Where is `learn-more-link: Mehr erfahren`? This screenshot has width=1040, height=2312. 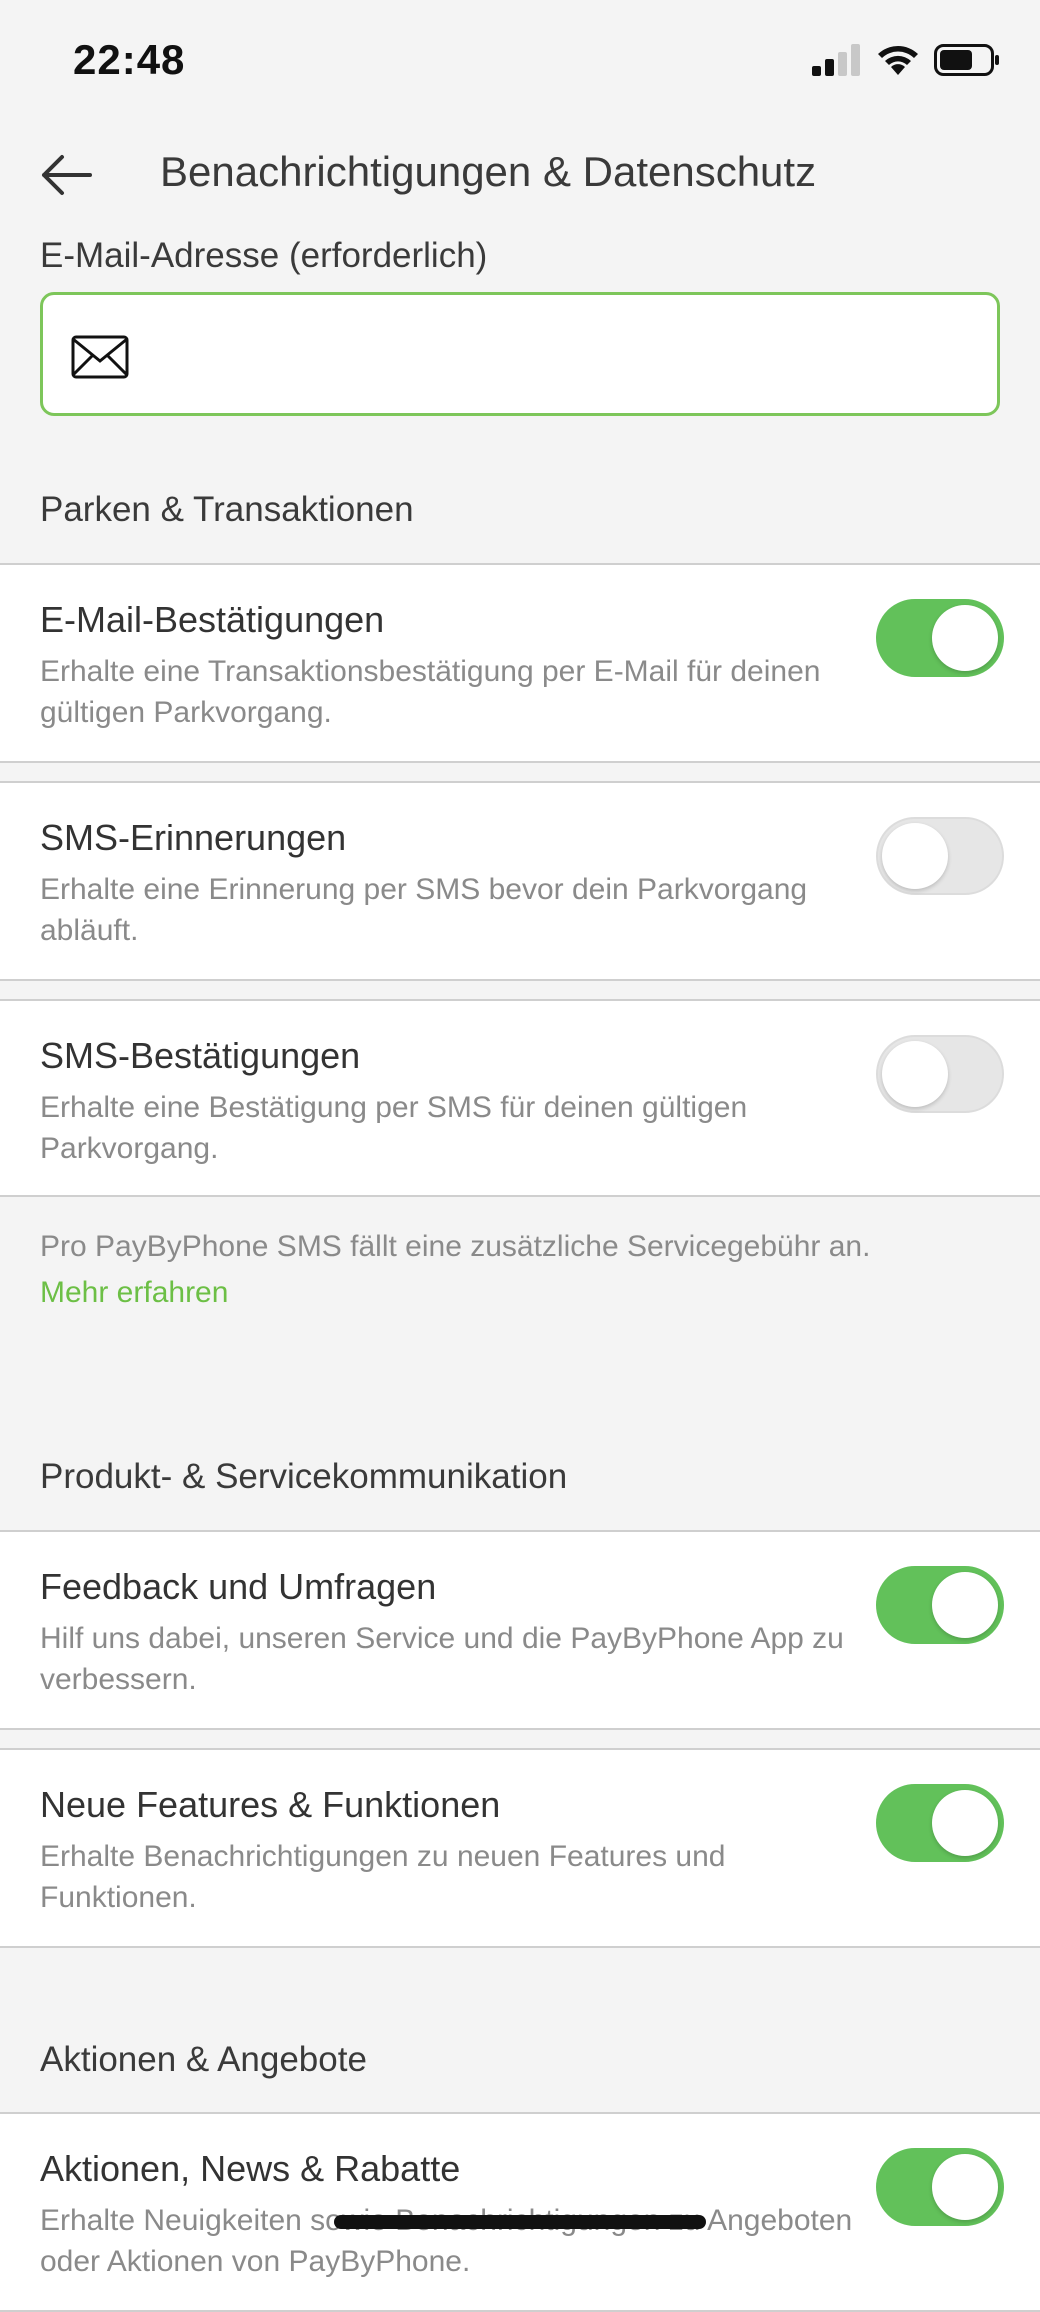
learn-more-link: Mehr erfahren is located at coordinates (455, 1293).